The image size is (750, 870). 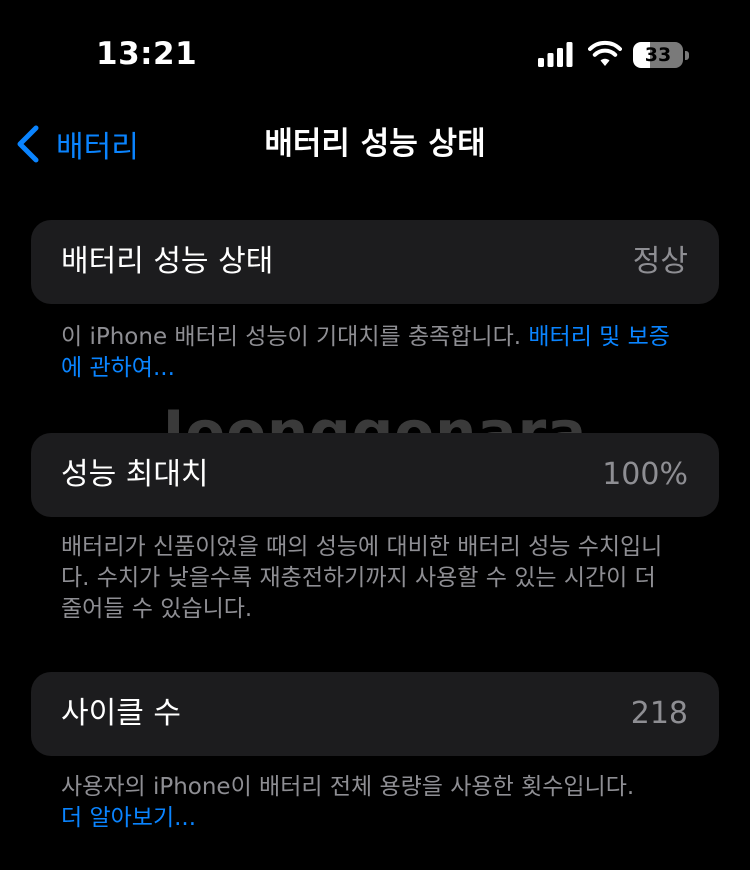 I want to click on battery-health-label: 배터리 성능 상태, so click(x=167, y=261).